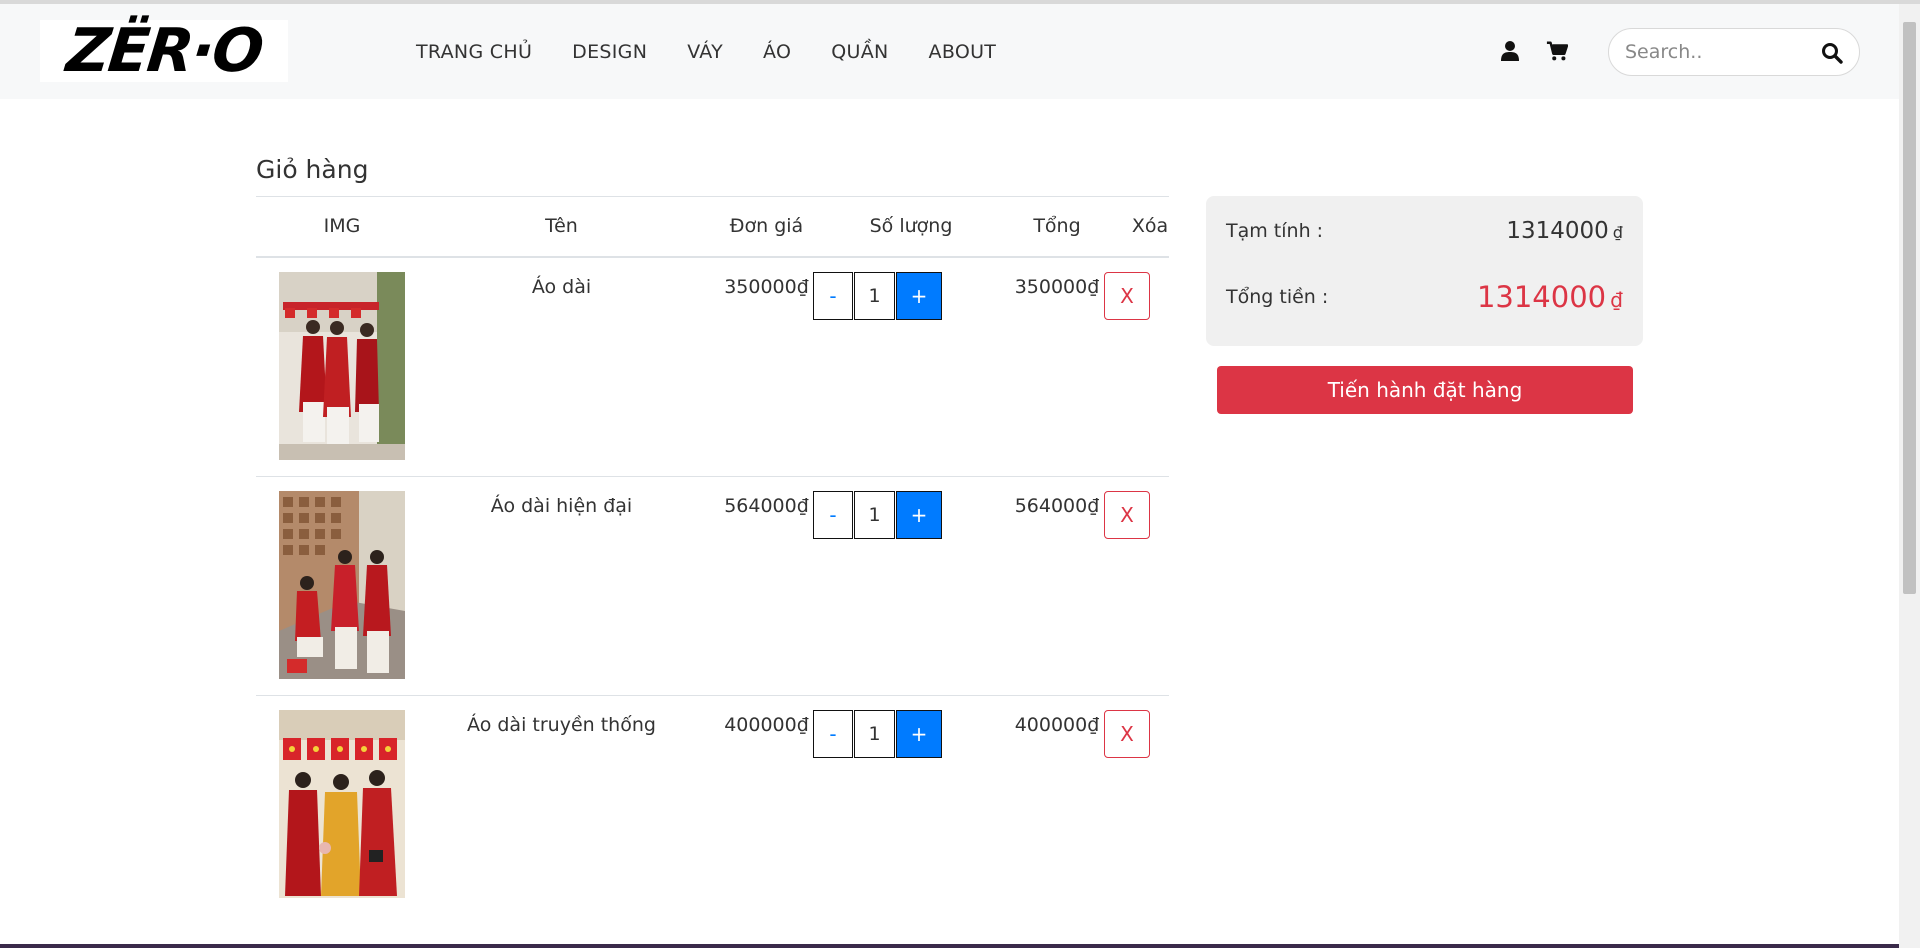  I want to click on logo-text: ZËR·O, so click(164, 51).